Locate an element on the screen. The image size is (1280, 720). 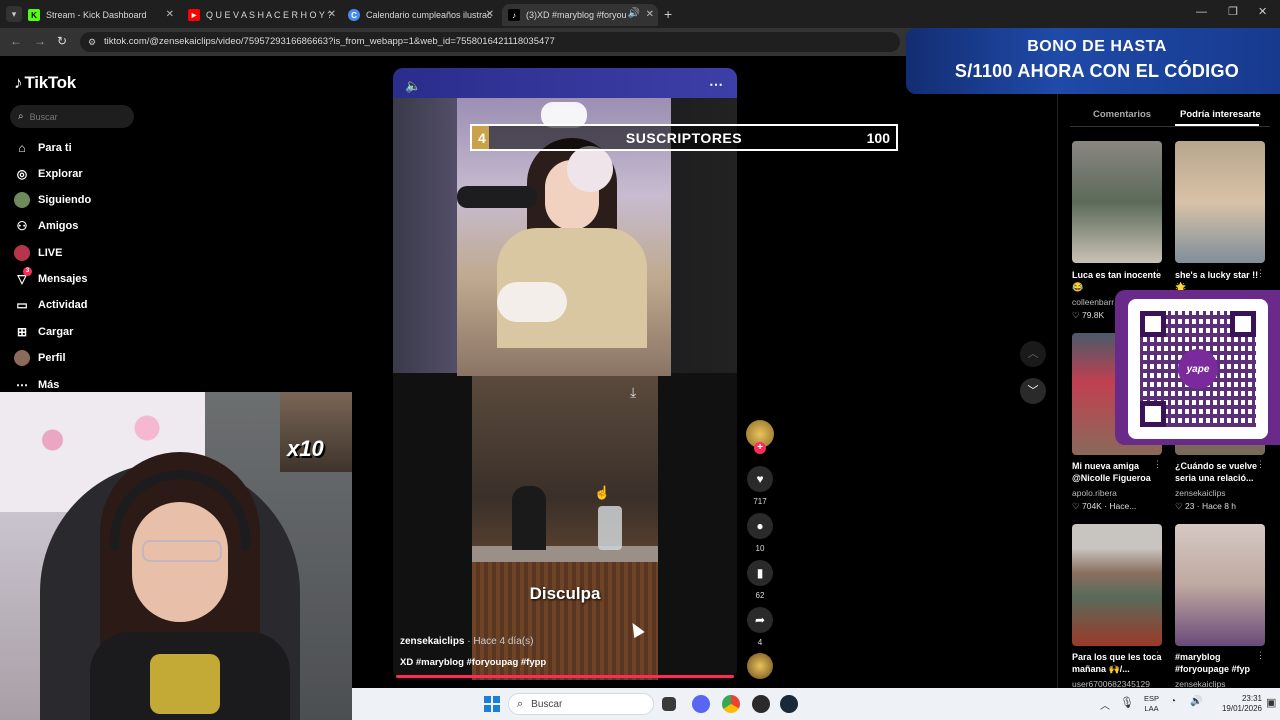
tab-podria-interesarte: Podría interesarte is located at coordinates (1220, 114).